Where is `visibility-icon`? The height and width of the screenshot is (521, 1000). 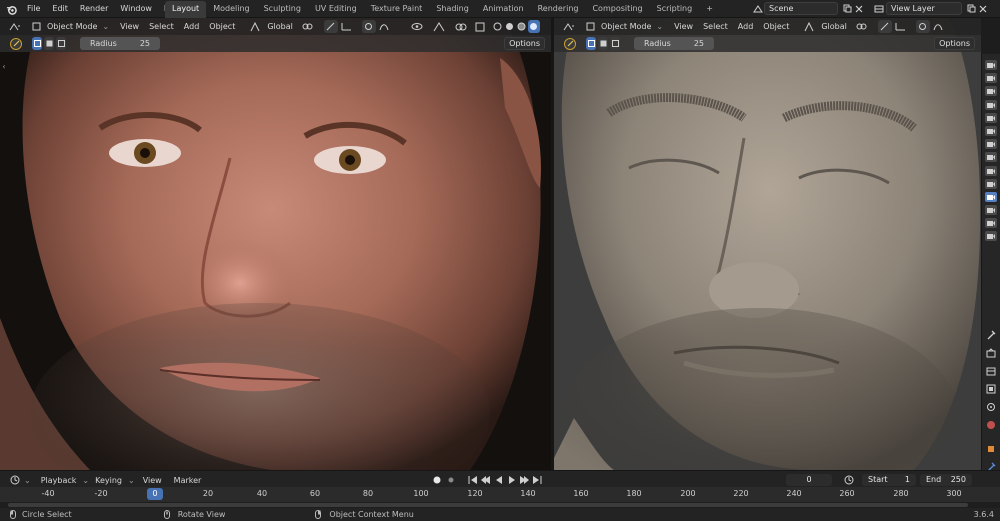 visibility-icon is located at coordinates (417, 26).